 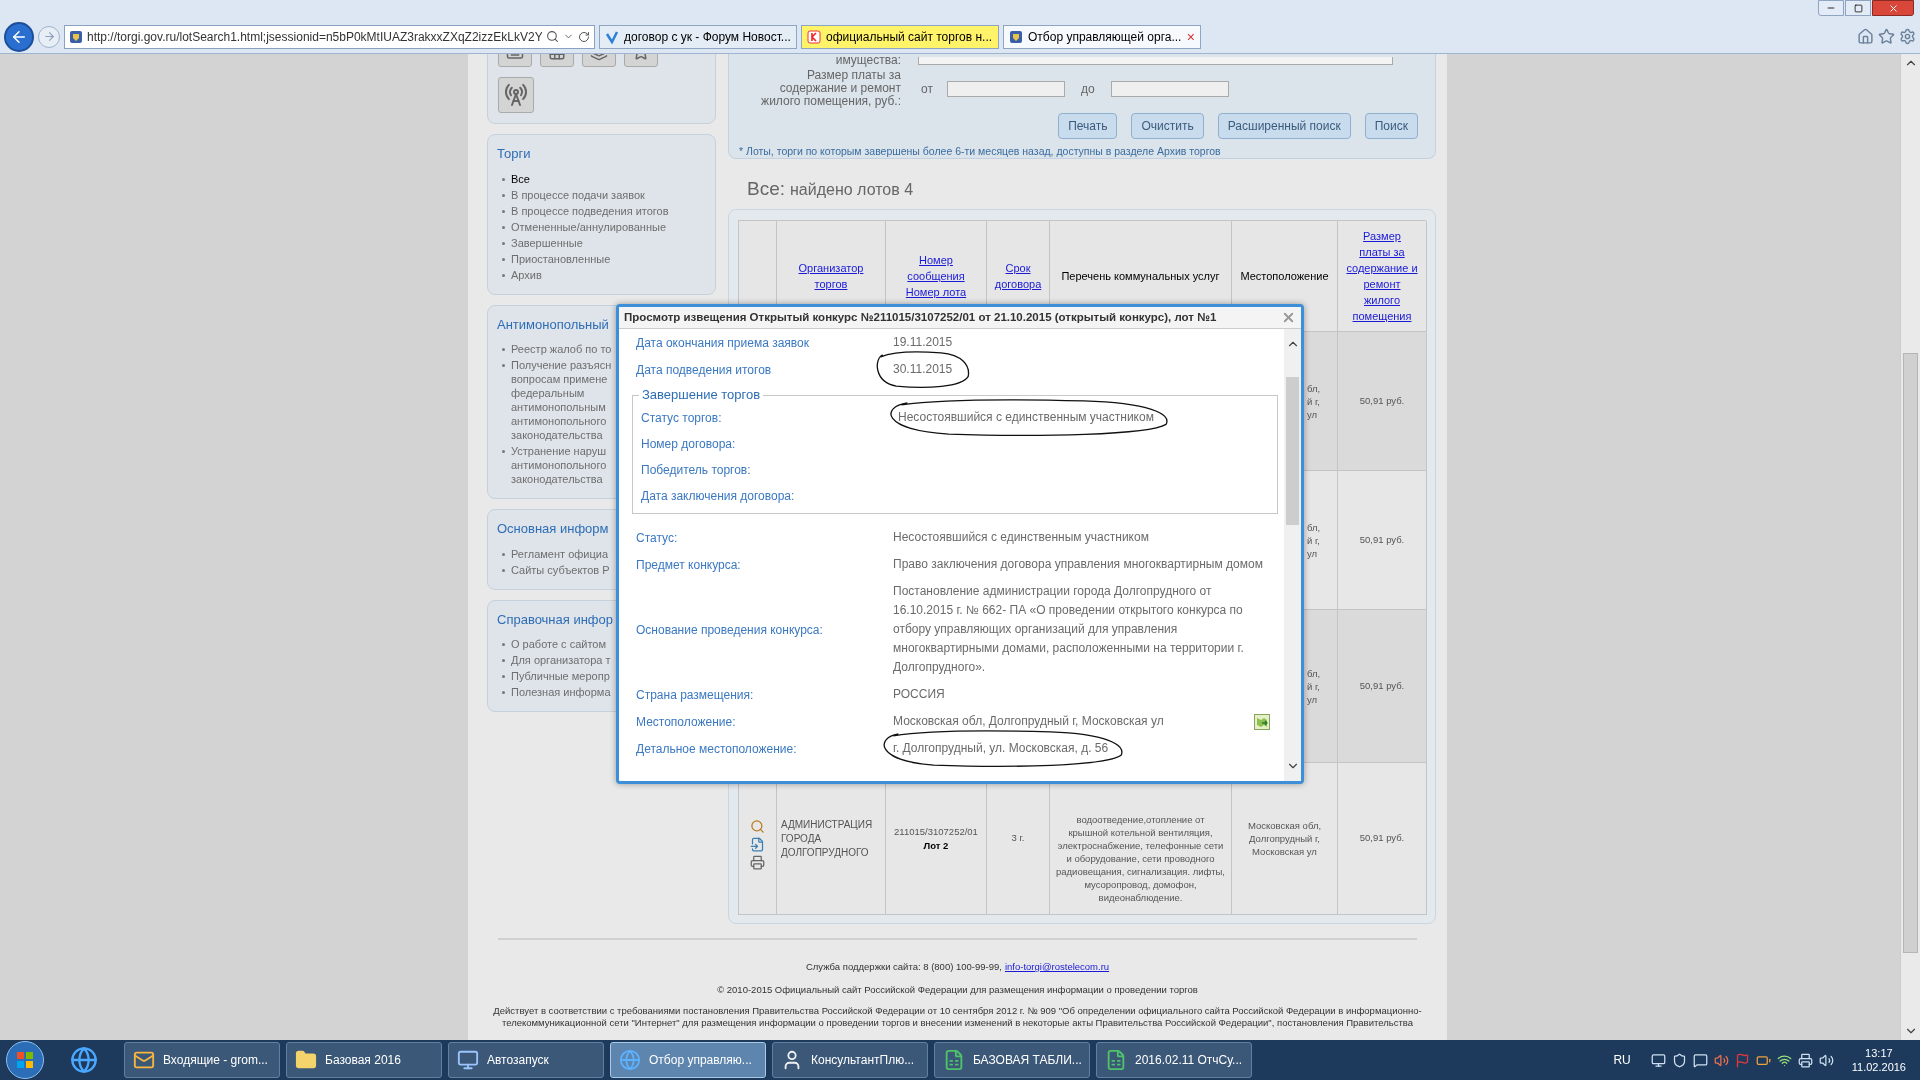 I want to click on sidebar-link: Регламент официа, so click(x=559, y=553).